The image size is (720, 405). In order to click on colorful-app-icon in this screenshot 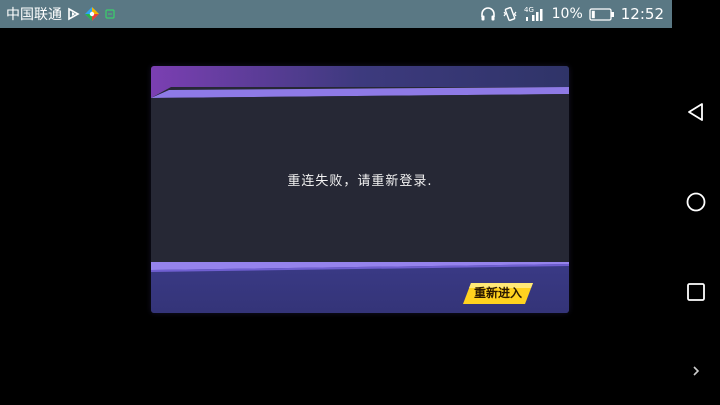, I will do `click(92, 14)`.